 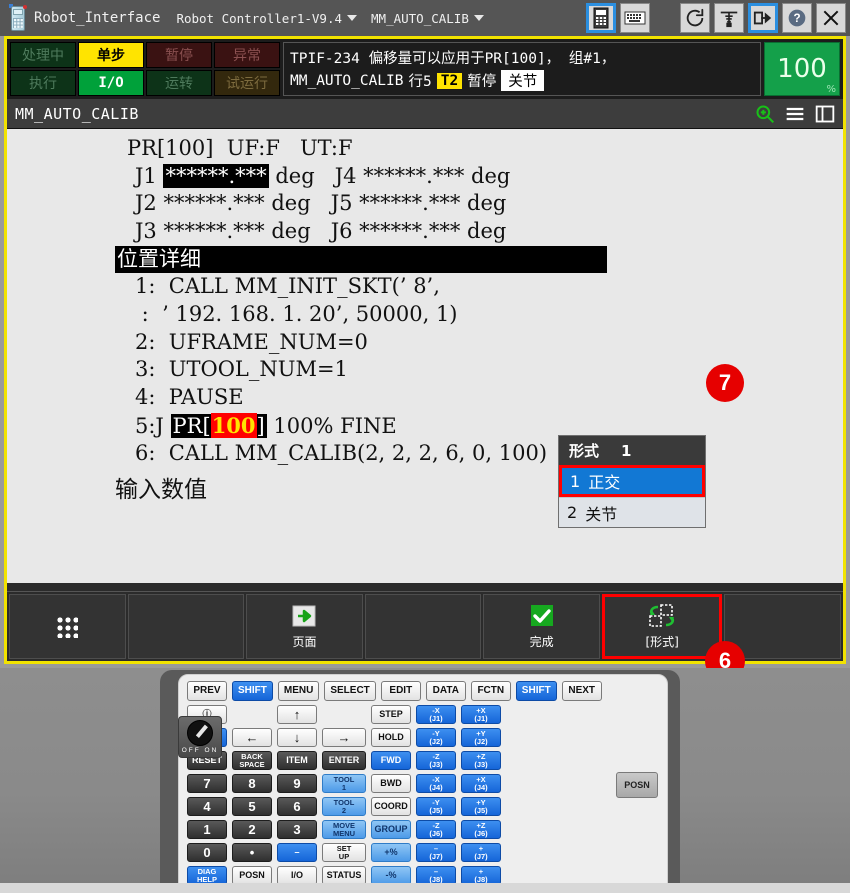 I want to click on key-9: 9, so click(x=297, y=783).